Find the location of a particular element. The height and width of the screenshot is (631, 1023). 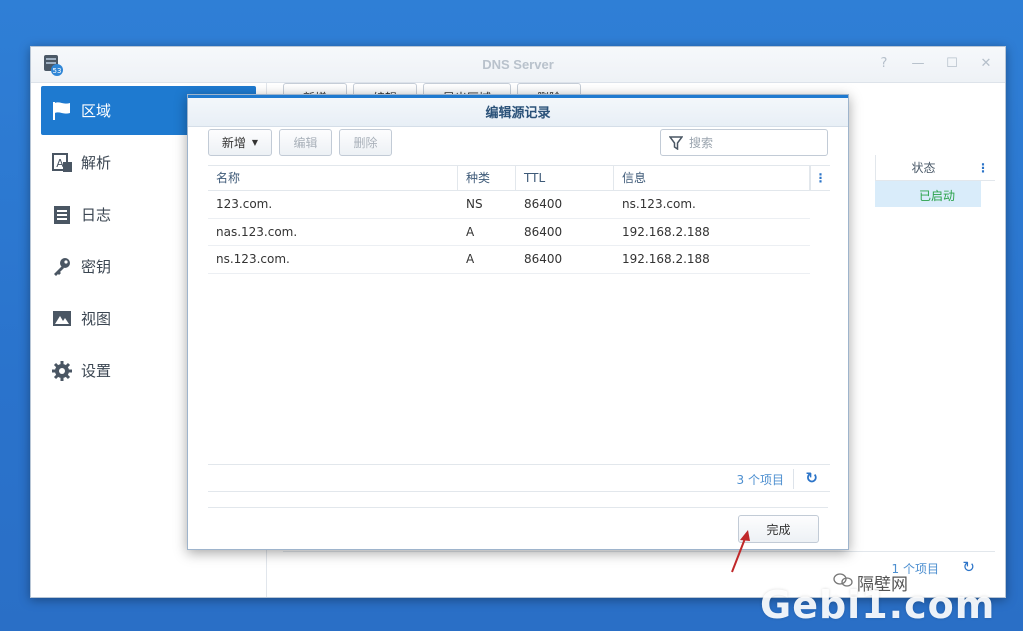

dialog-title: 编辑源记录 is located at coordinates (518, 111).